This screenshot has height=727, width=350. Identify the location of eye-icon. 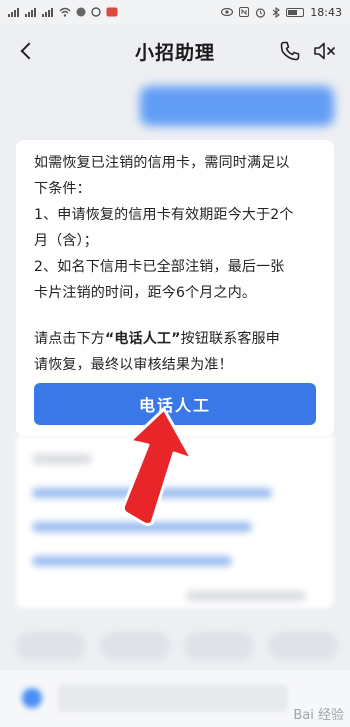
(227, 12).